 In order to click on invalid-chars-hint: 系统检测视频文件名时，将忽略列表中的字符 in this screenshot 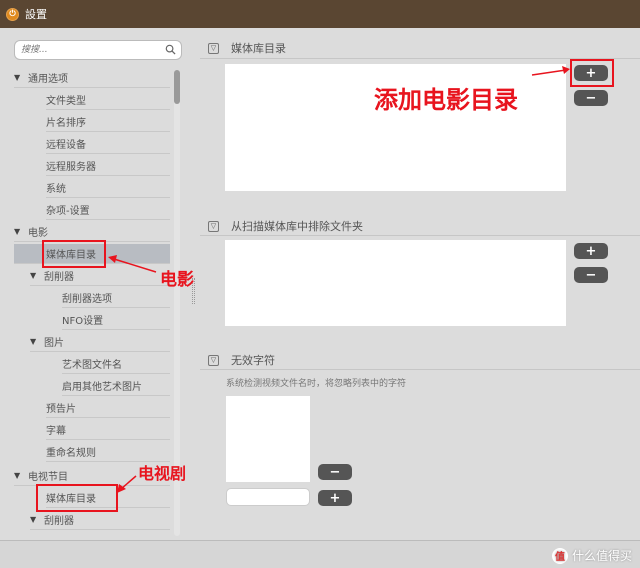, I will do `click(316, 384)`.